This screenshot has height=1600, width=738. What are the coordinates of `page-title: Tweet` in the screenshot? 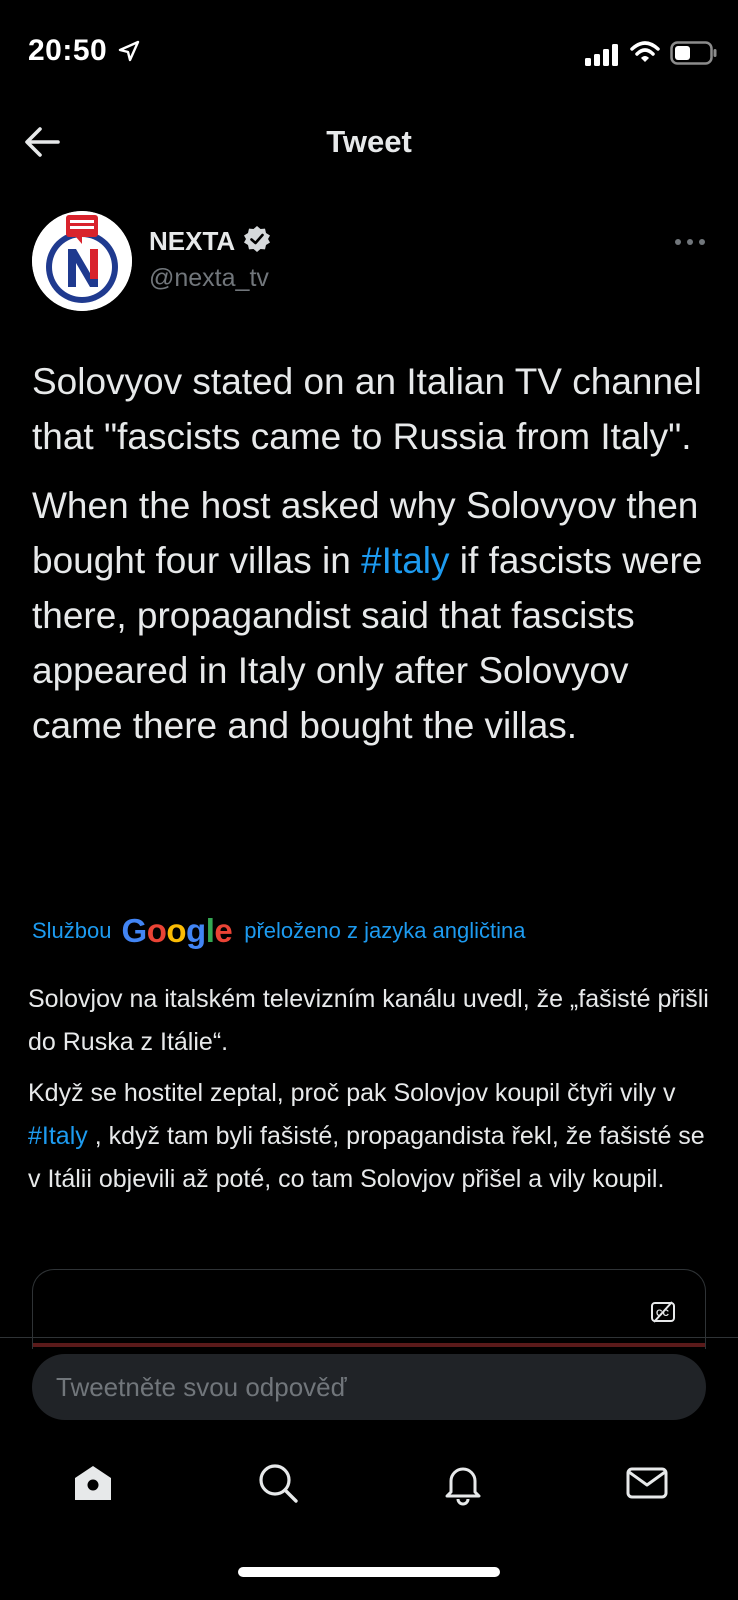 It's located at (369, 141).